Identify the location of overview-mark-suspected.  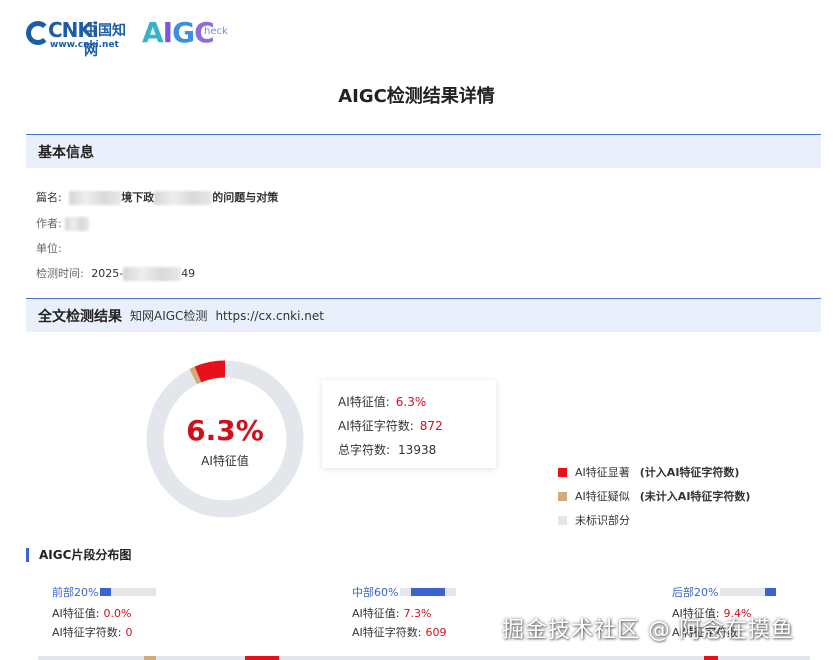
(150, 658).